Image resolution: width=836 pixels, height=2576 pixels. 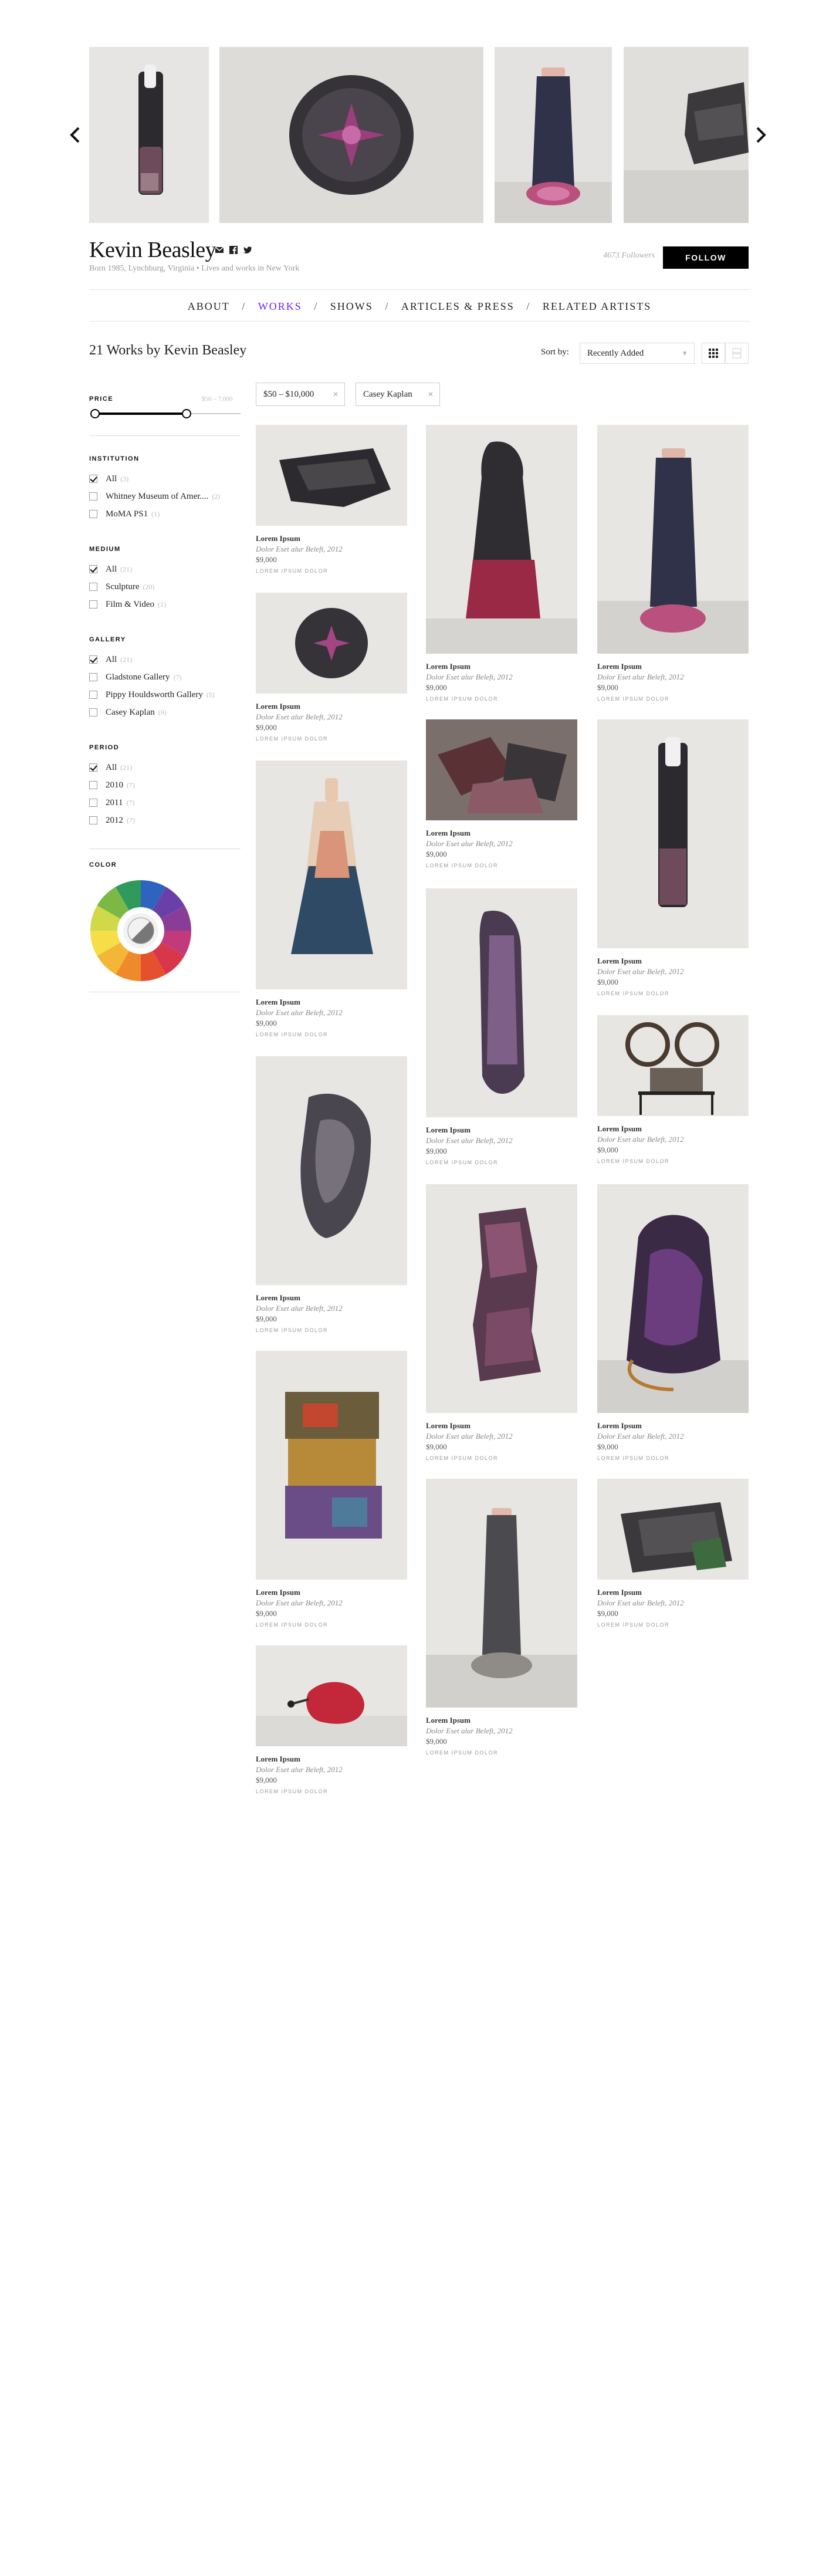 What do you see at coordinates (351, 306) in the screenshot?
I see `nav-shows: SHOWS` at bounding box center [351, 306].